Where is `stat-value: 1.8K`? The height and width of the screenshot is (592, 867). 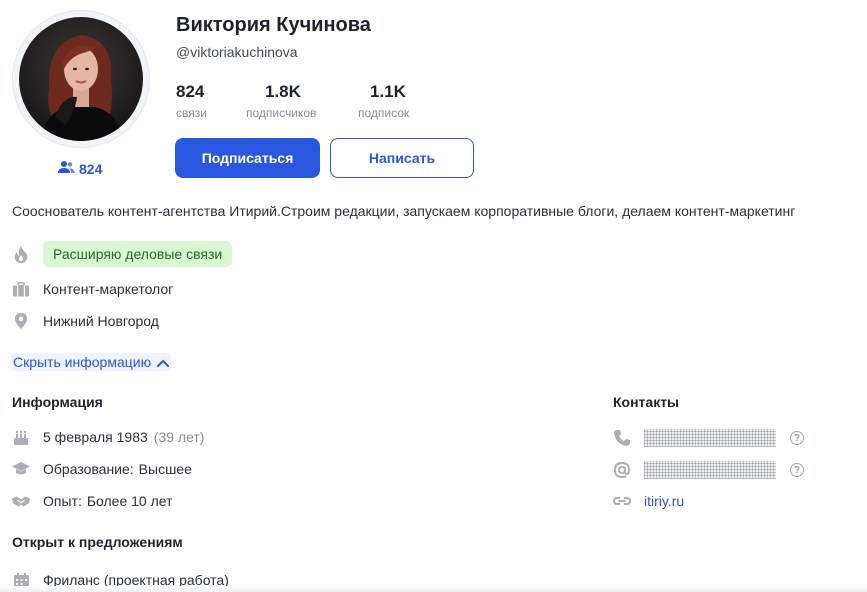
stat-value: 1.8K is located at coordinates (283, 91).